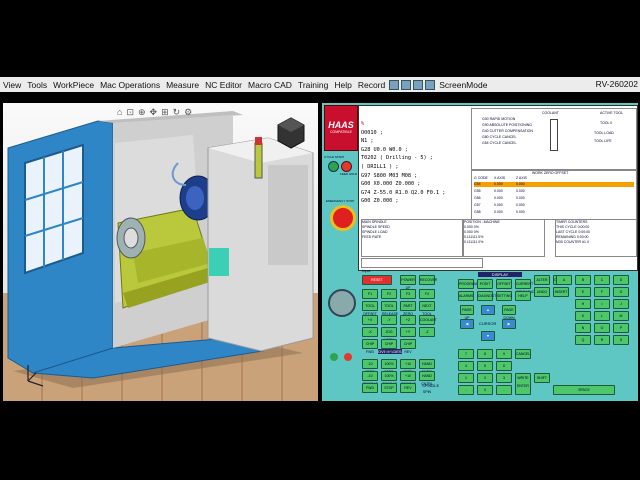 The height and width of the screenshot is (480, 640). What do you see at coordinates (371, 85) in the screenshot?
I see `menu-record: Record` at bounding box center [371, 85].